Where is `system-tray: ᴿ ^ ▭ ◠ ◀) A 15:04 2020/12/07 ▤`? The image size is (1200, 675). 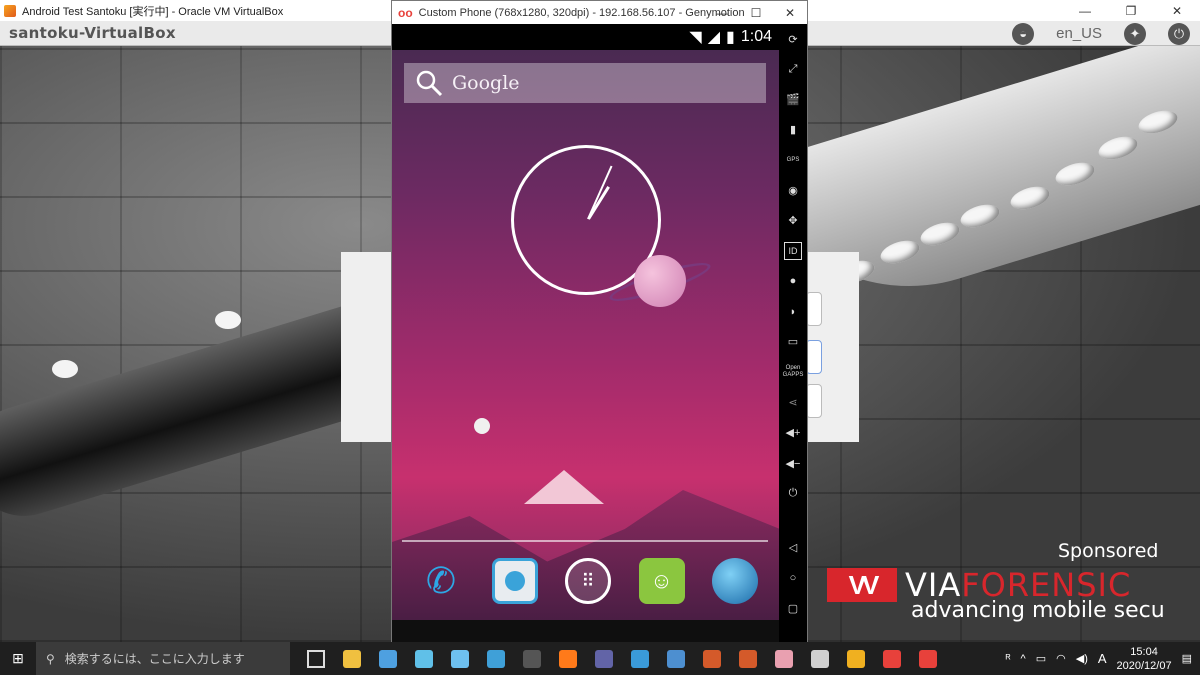
system-tray: ᴿ ^ ▭ ◠ ◀) A 15:04 2020/12/07 ▤ is located at coordinates (1099, 658).